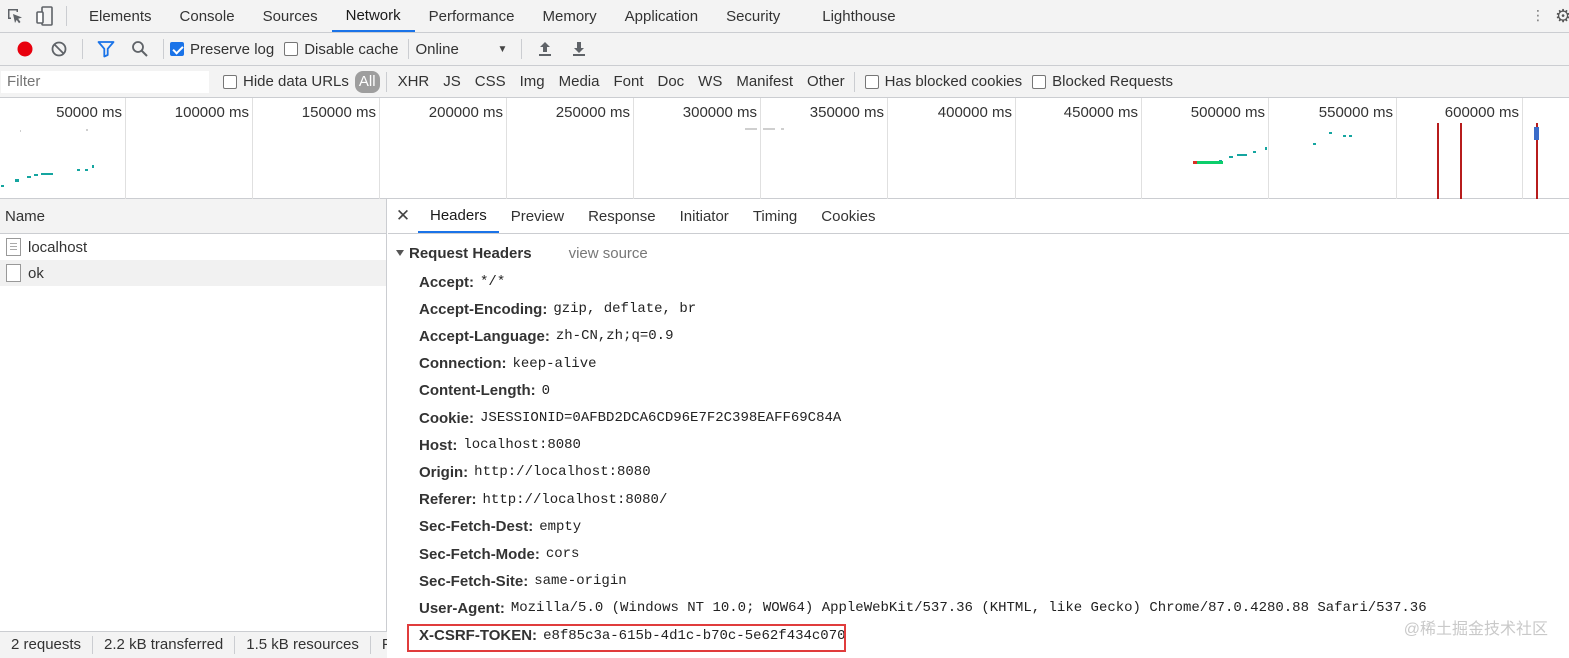  What do you see at coordinates (848, 216) in the screenshot?
I see `details-tab-cookies: Cookies` at bounding box center [848, 216].